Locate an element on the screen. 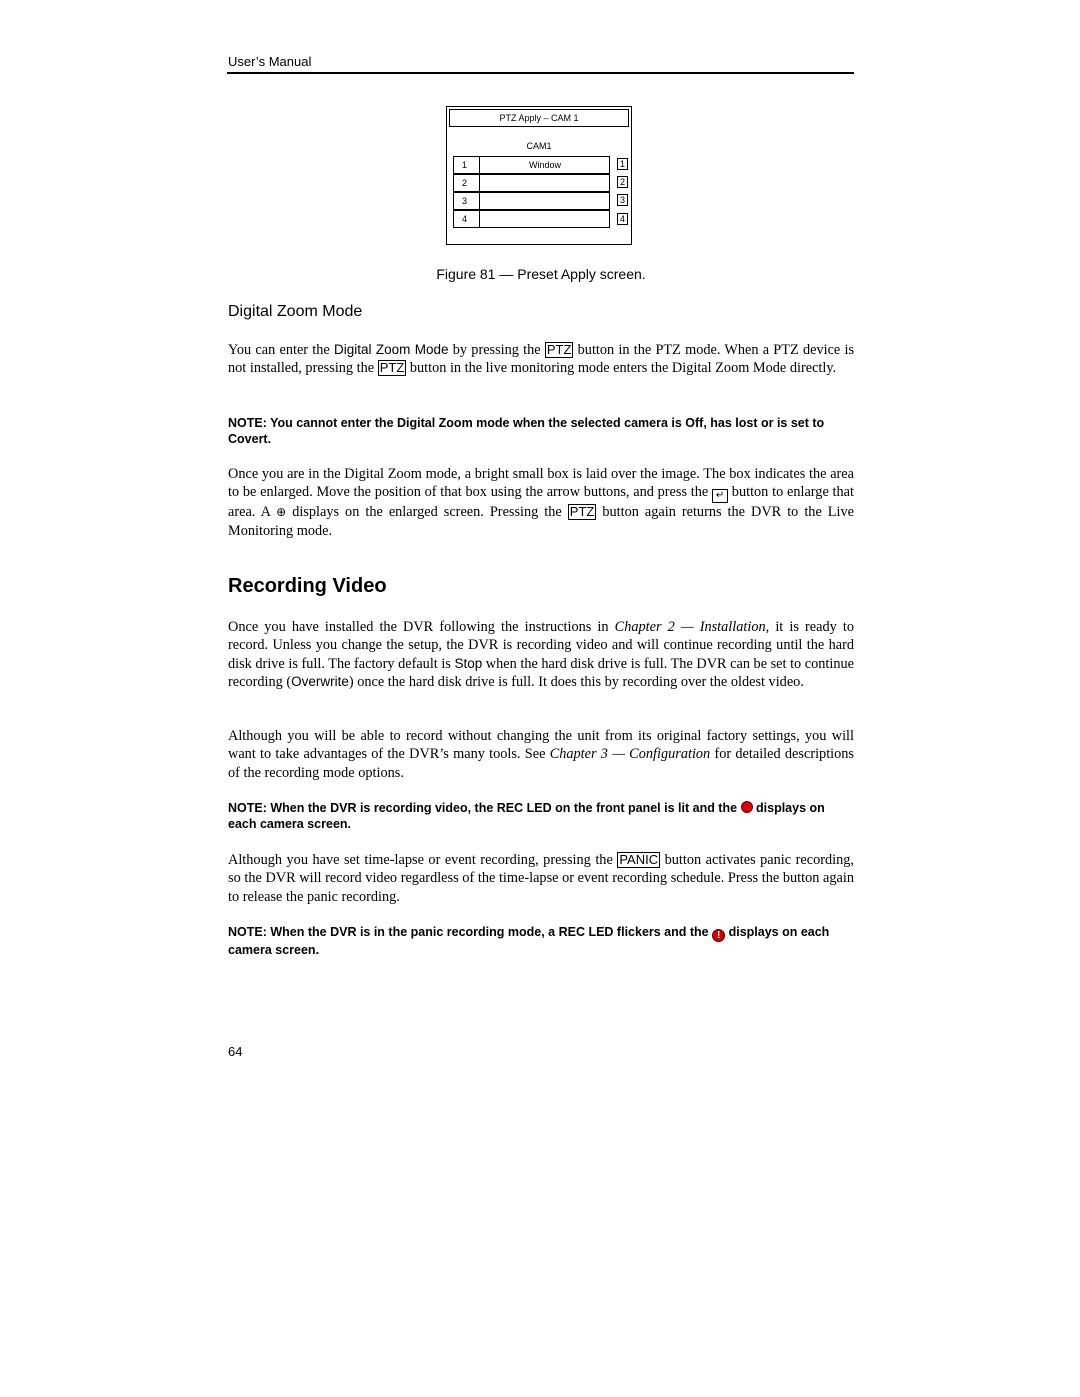 Image resolution: width=1080 pixels, height=1397 pixels. preset-row: 4 is located at coordinates (531, 219).